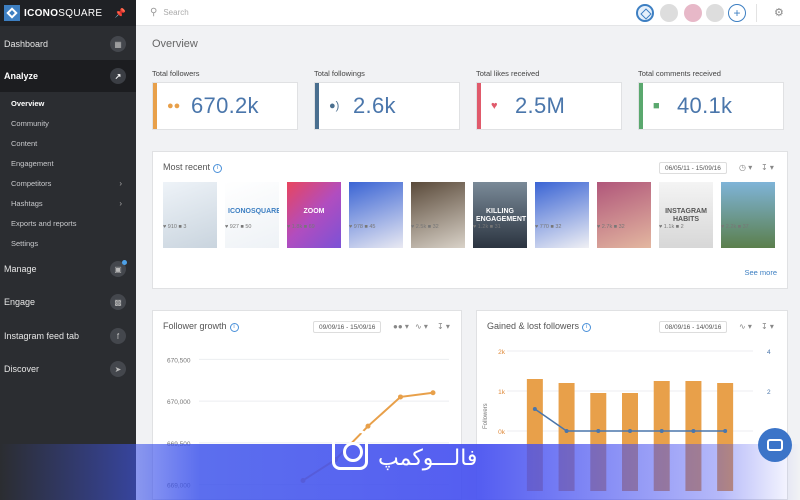  I want to click on search-icon: ⚲, so click(153, 12).